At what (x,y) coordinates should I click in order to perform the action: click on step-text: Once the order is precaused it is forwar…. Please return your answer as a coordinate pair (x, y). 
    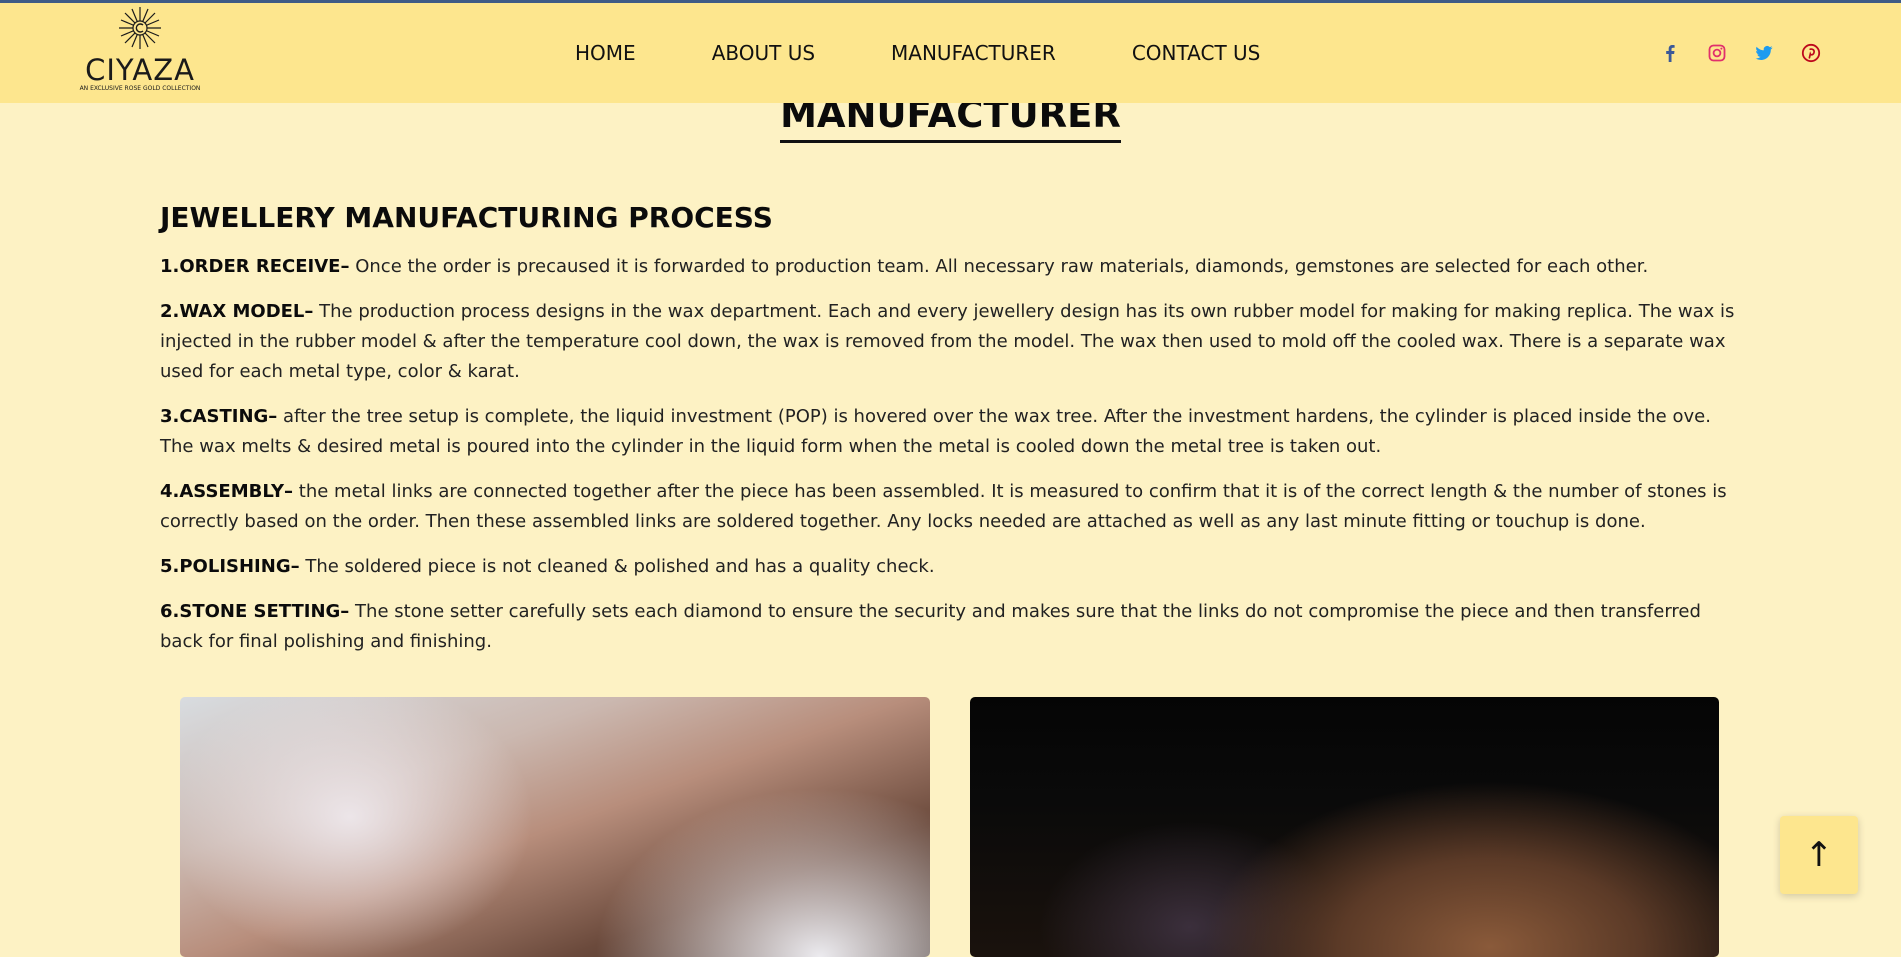
    Looking at the image, I should click on (1002, 266).